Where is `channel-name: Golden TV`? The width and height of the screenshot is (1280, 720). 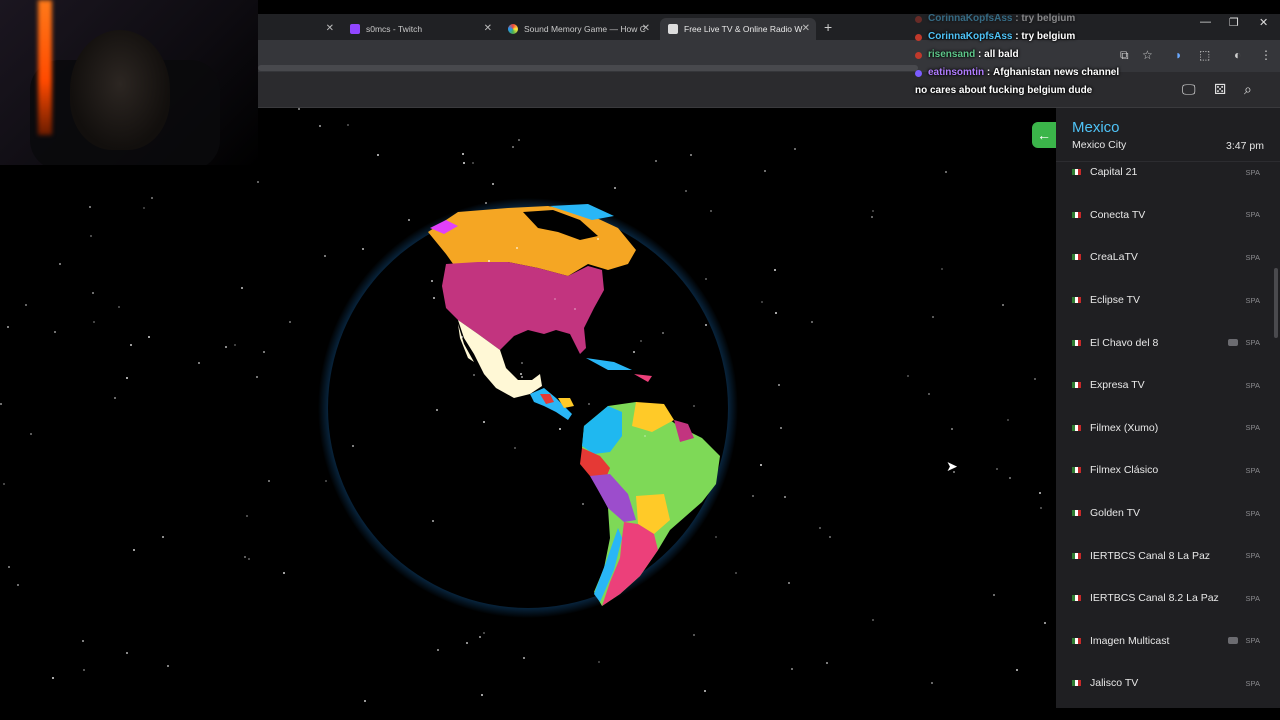
channel-name: Golden TV is located at coordinates (1115, 513).